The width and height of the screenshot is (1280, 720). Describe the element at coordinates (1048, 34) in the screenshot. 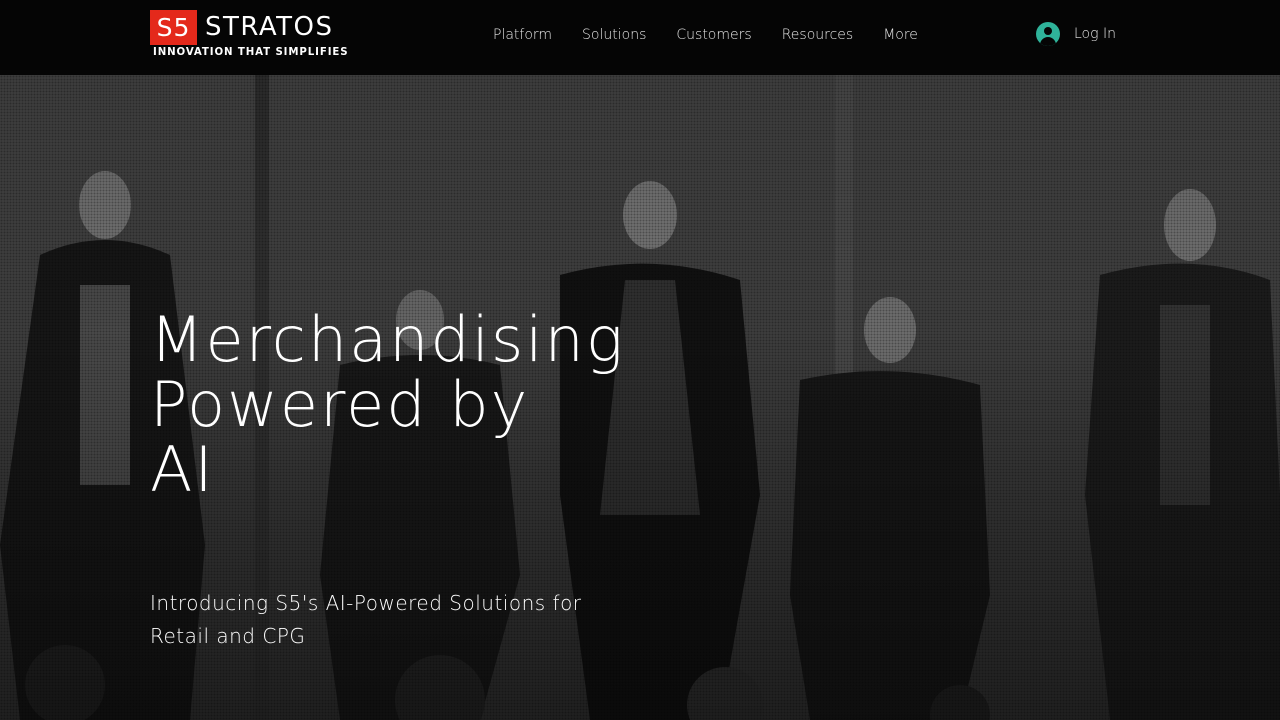

I see `user-avatar-icon` at that location.